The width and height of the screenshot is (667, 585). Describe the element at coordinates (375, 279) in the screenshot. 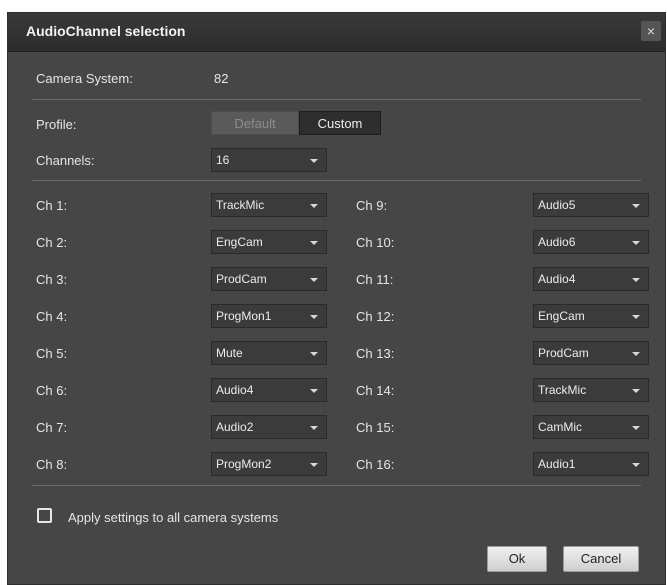

I see `channel-label: Ch 11:` at that location.